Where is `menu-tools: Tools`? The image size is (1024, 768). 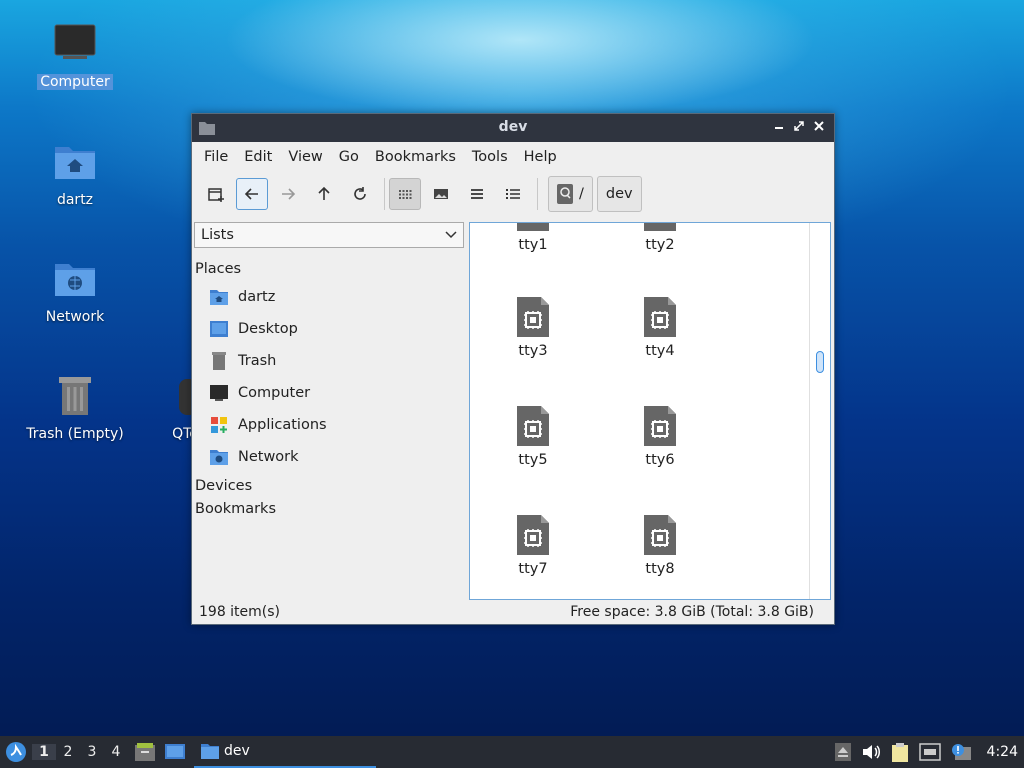
menu-tools: Tools is located at coordinates (490, 157).